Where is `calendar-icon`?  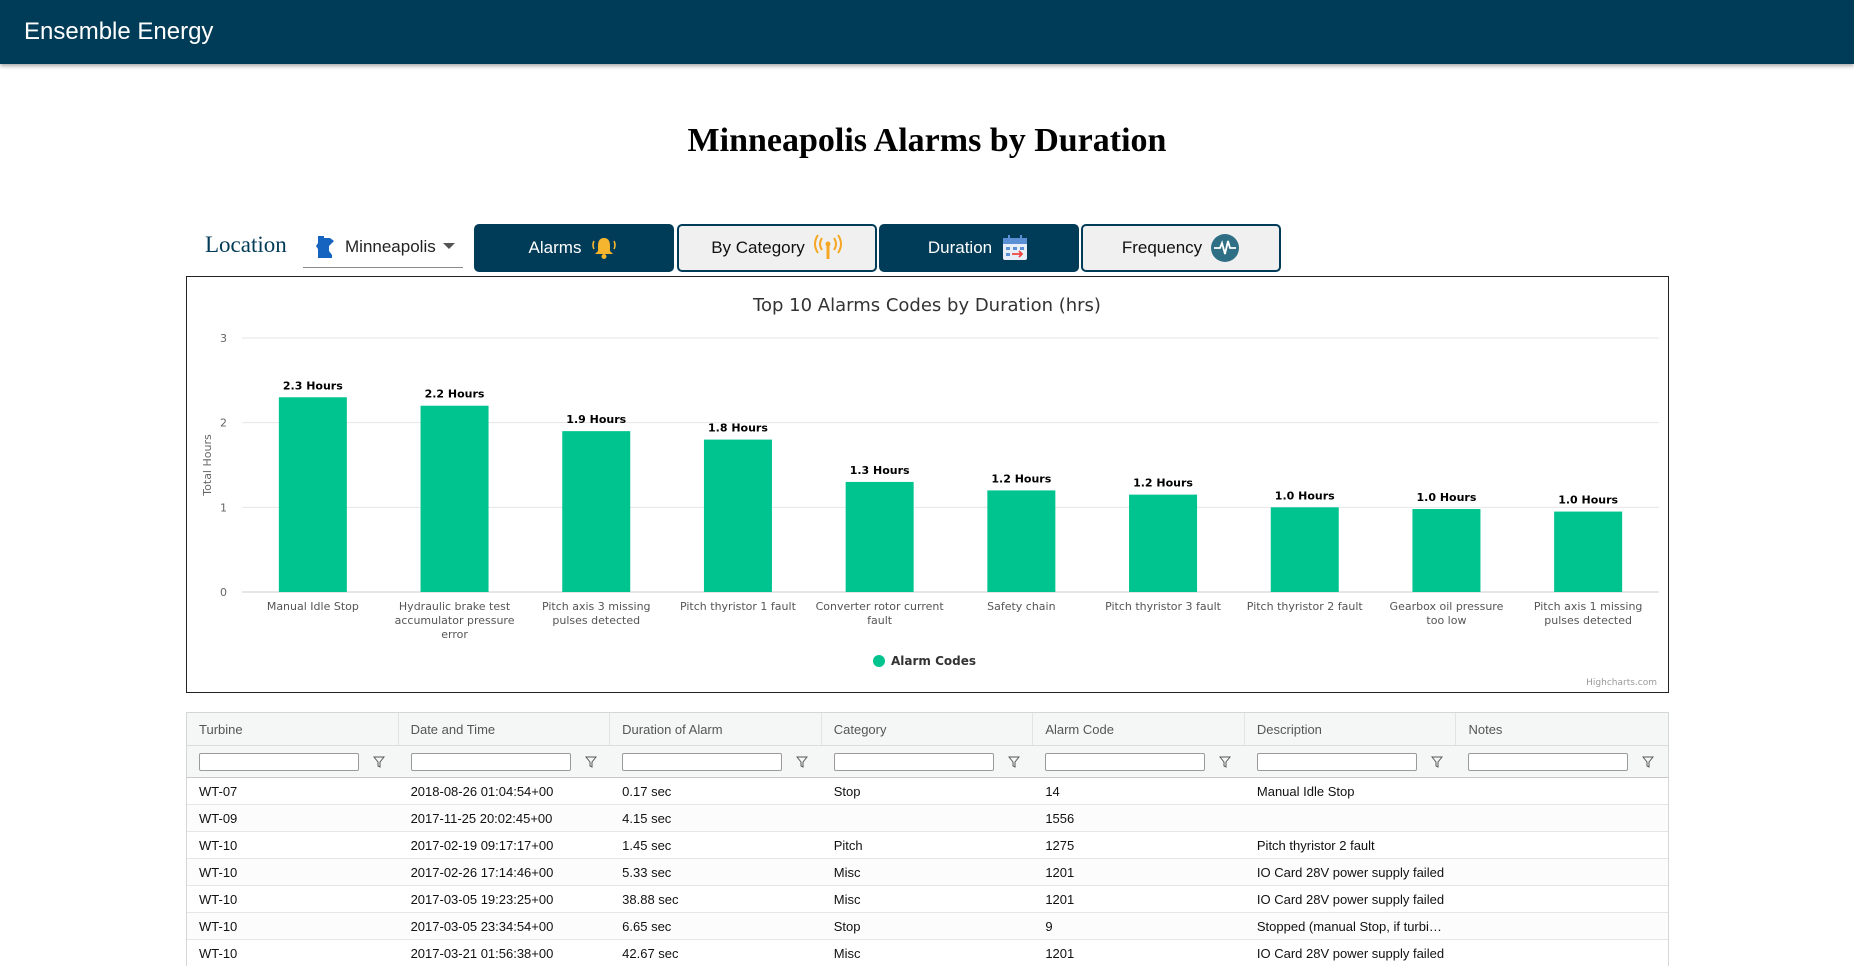 calendar-icon is located at coordinates (1015, 247).